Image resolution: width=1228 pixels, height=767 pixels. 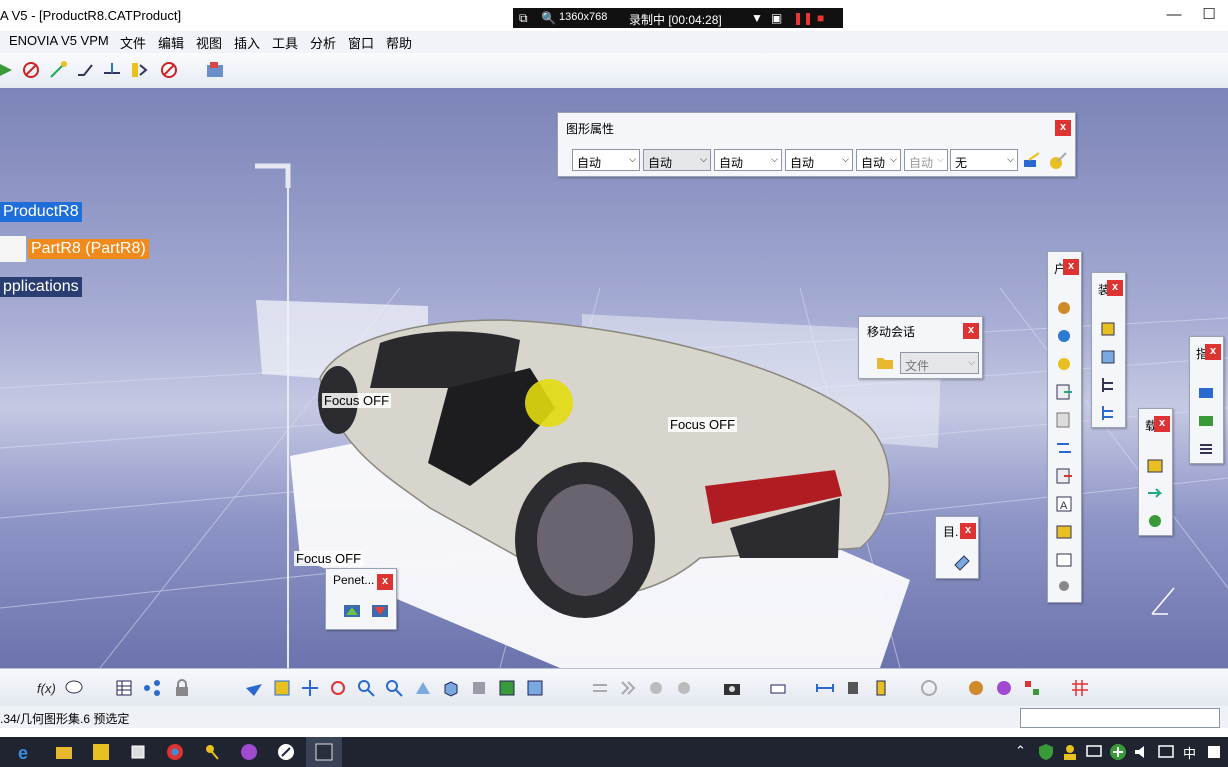 I want to click on camera-icon, so click(x=732, y=688).